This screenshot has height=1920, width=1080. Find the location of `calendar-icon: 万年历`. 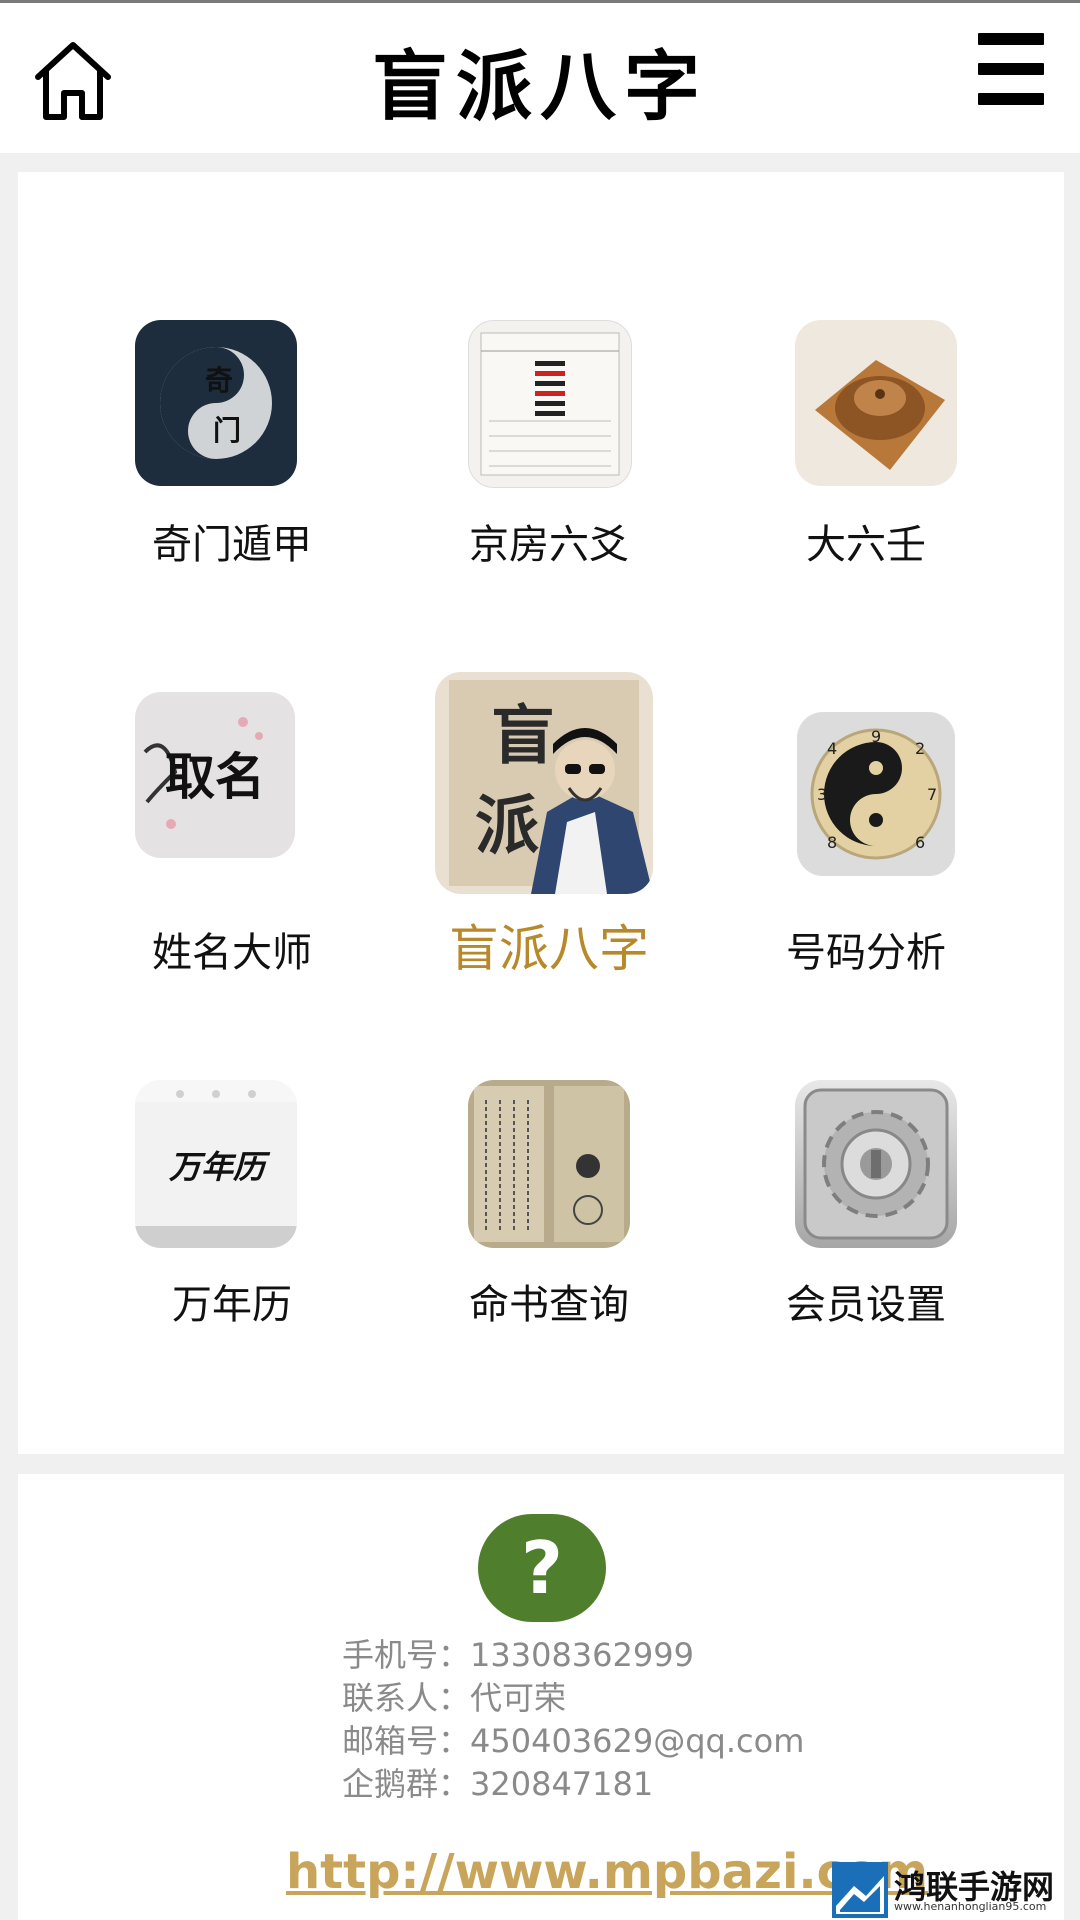

calendar-icon: 万年历 is located at coordinates (216, 1164).